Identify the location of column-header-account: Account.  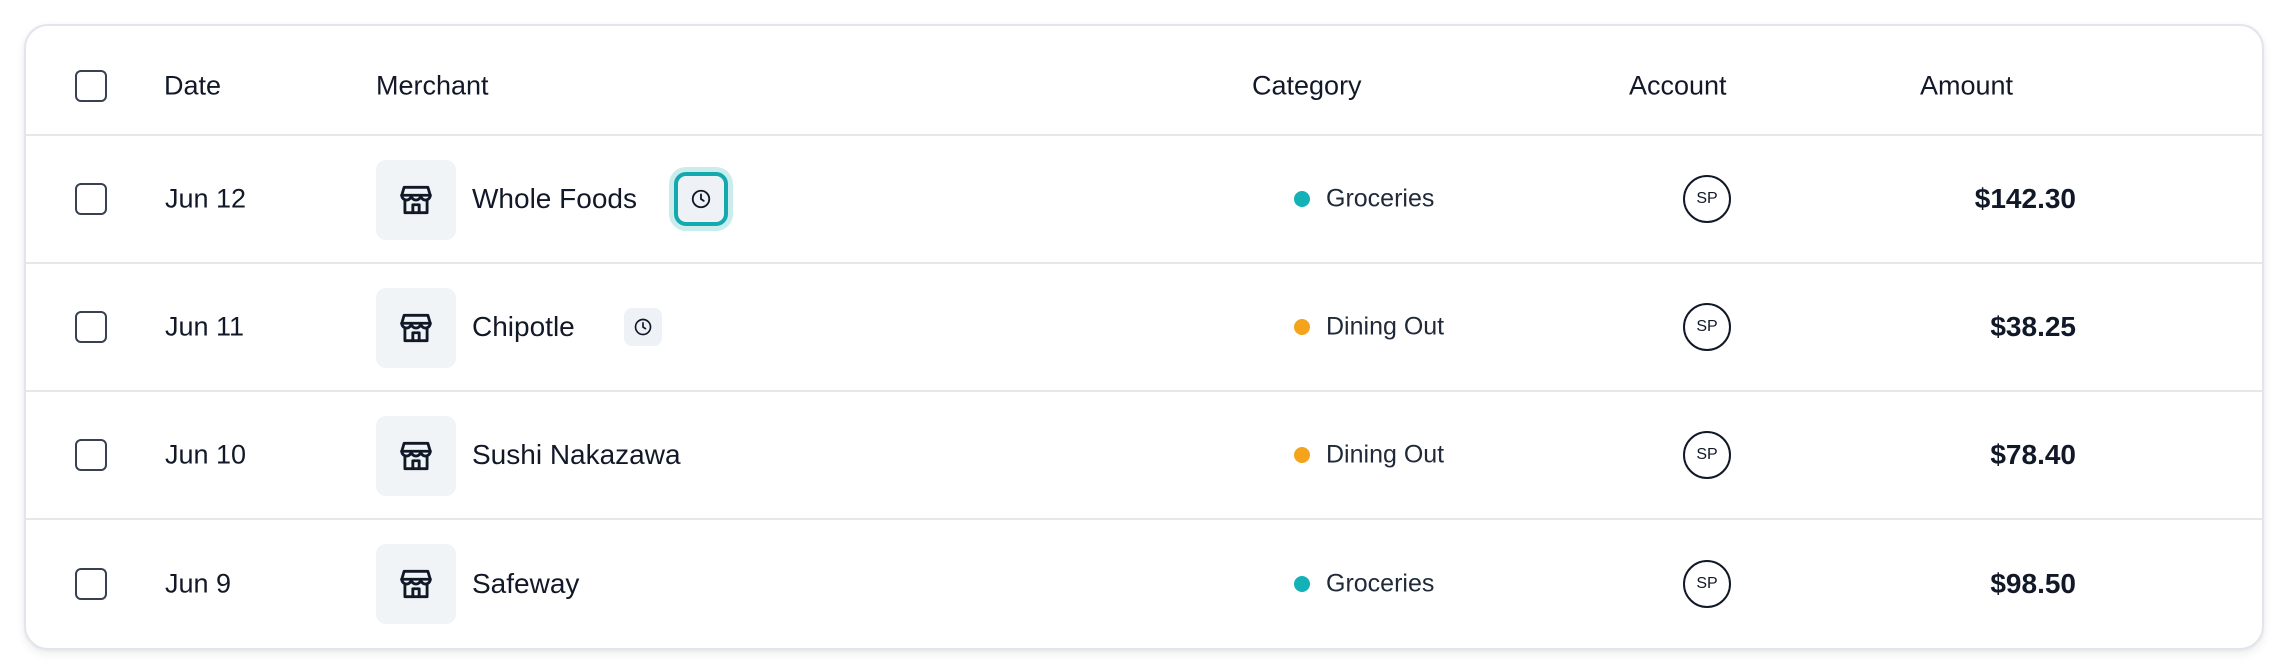
(1678, 86).